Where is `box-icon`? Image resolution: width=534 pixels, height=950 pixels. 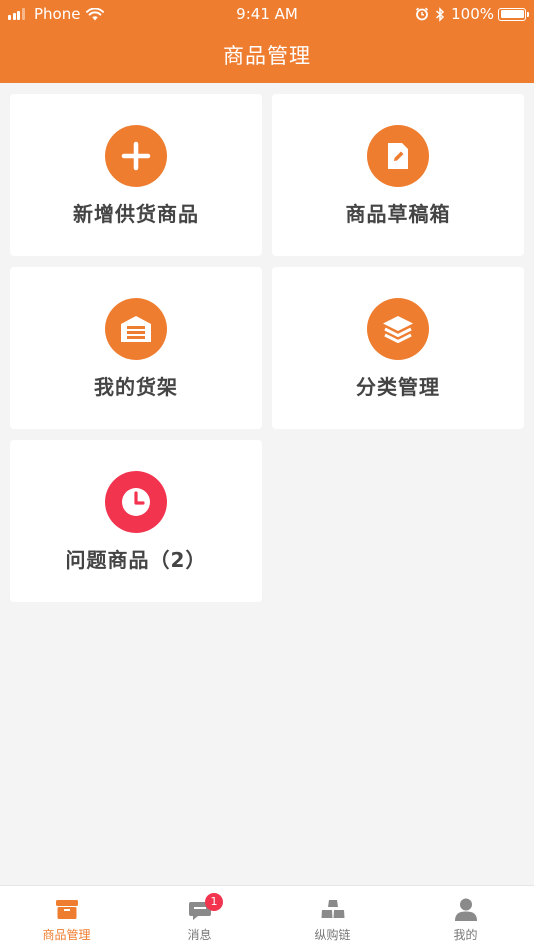
box-icon is located at coordinates (66, 909).